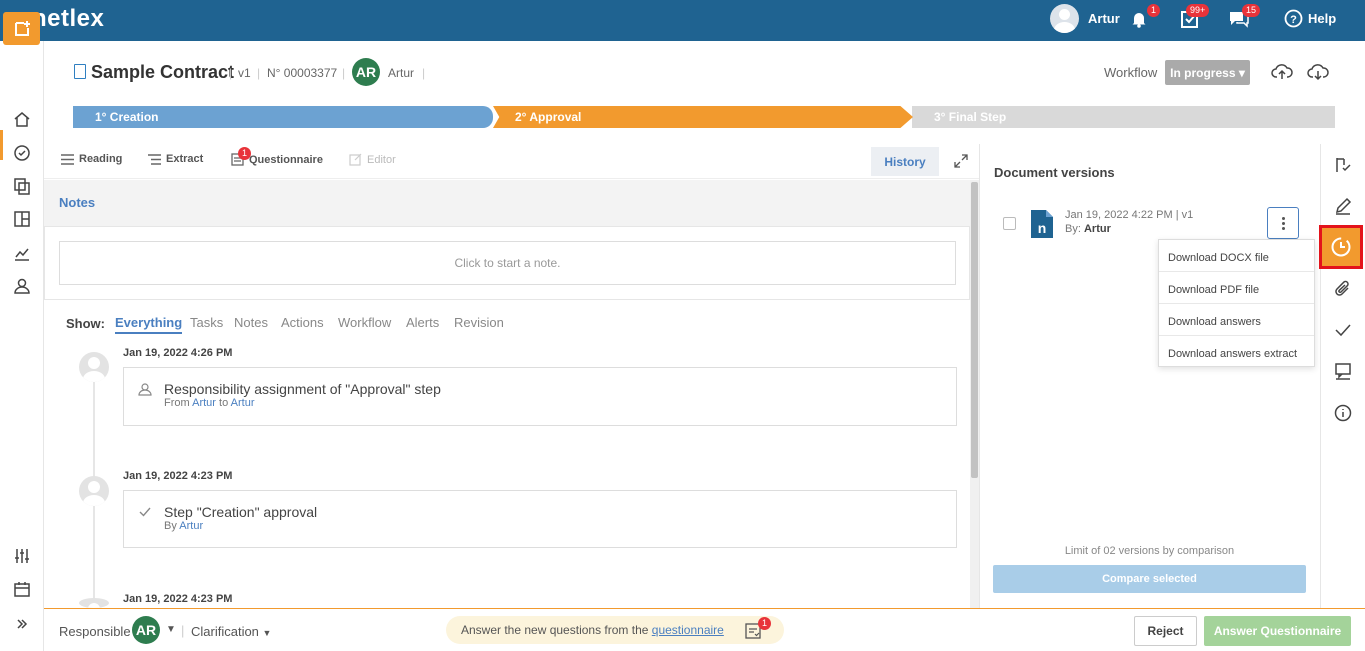 This screenshot has height=651, width=1365. I want to click on history-clock-icon, so click(1341, 247).